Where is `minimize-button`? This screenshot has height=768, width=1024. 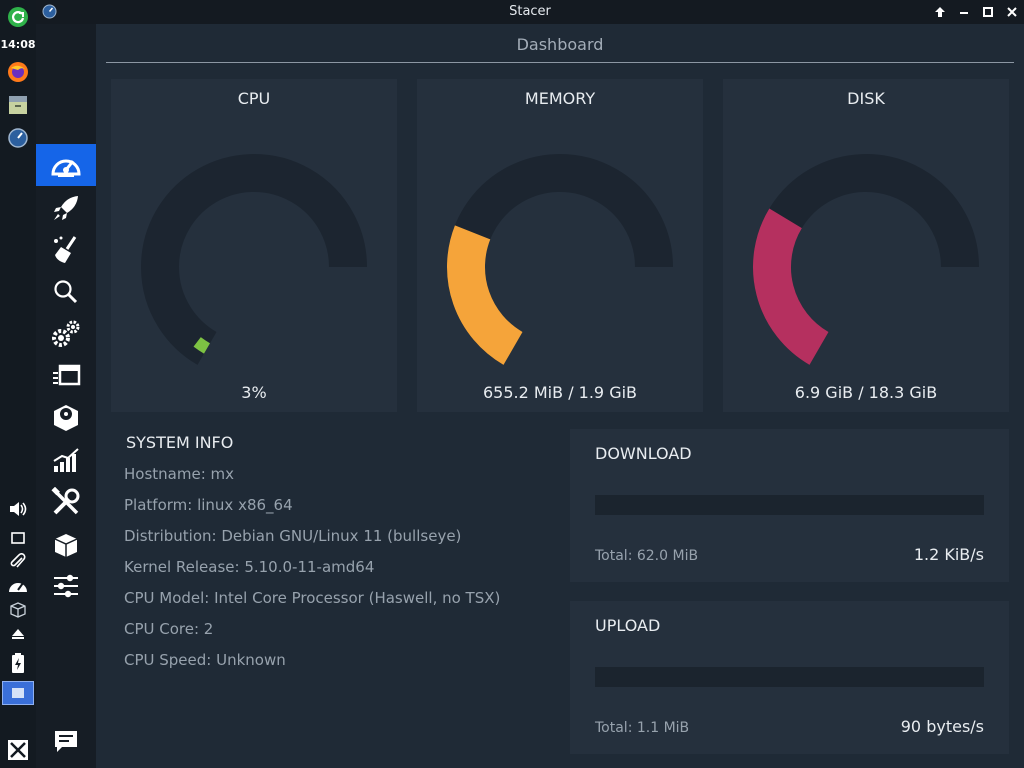
minimize-button is located at coordinates (964, 12).